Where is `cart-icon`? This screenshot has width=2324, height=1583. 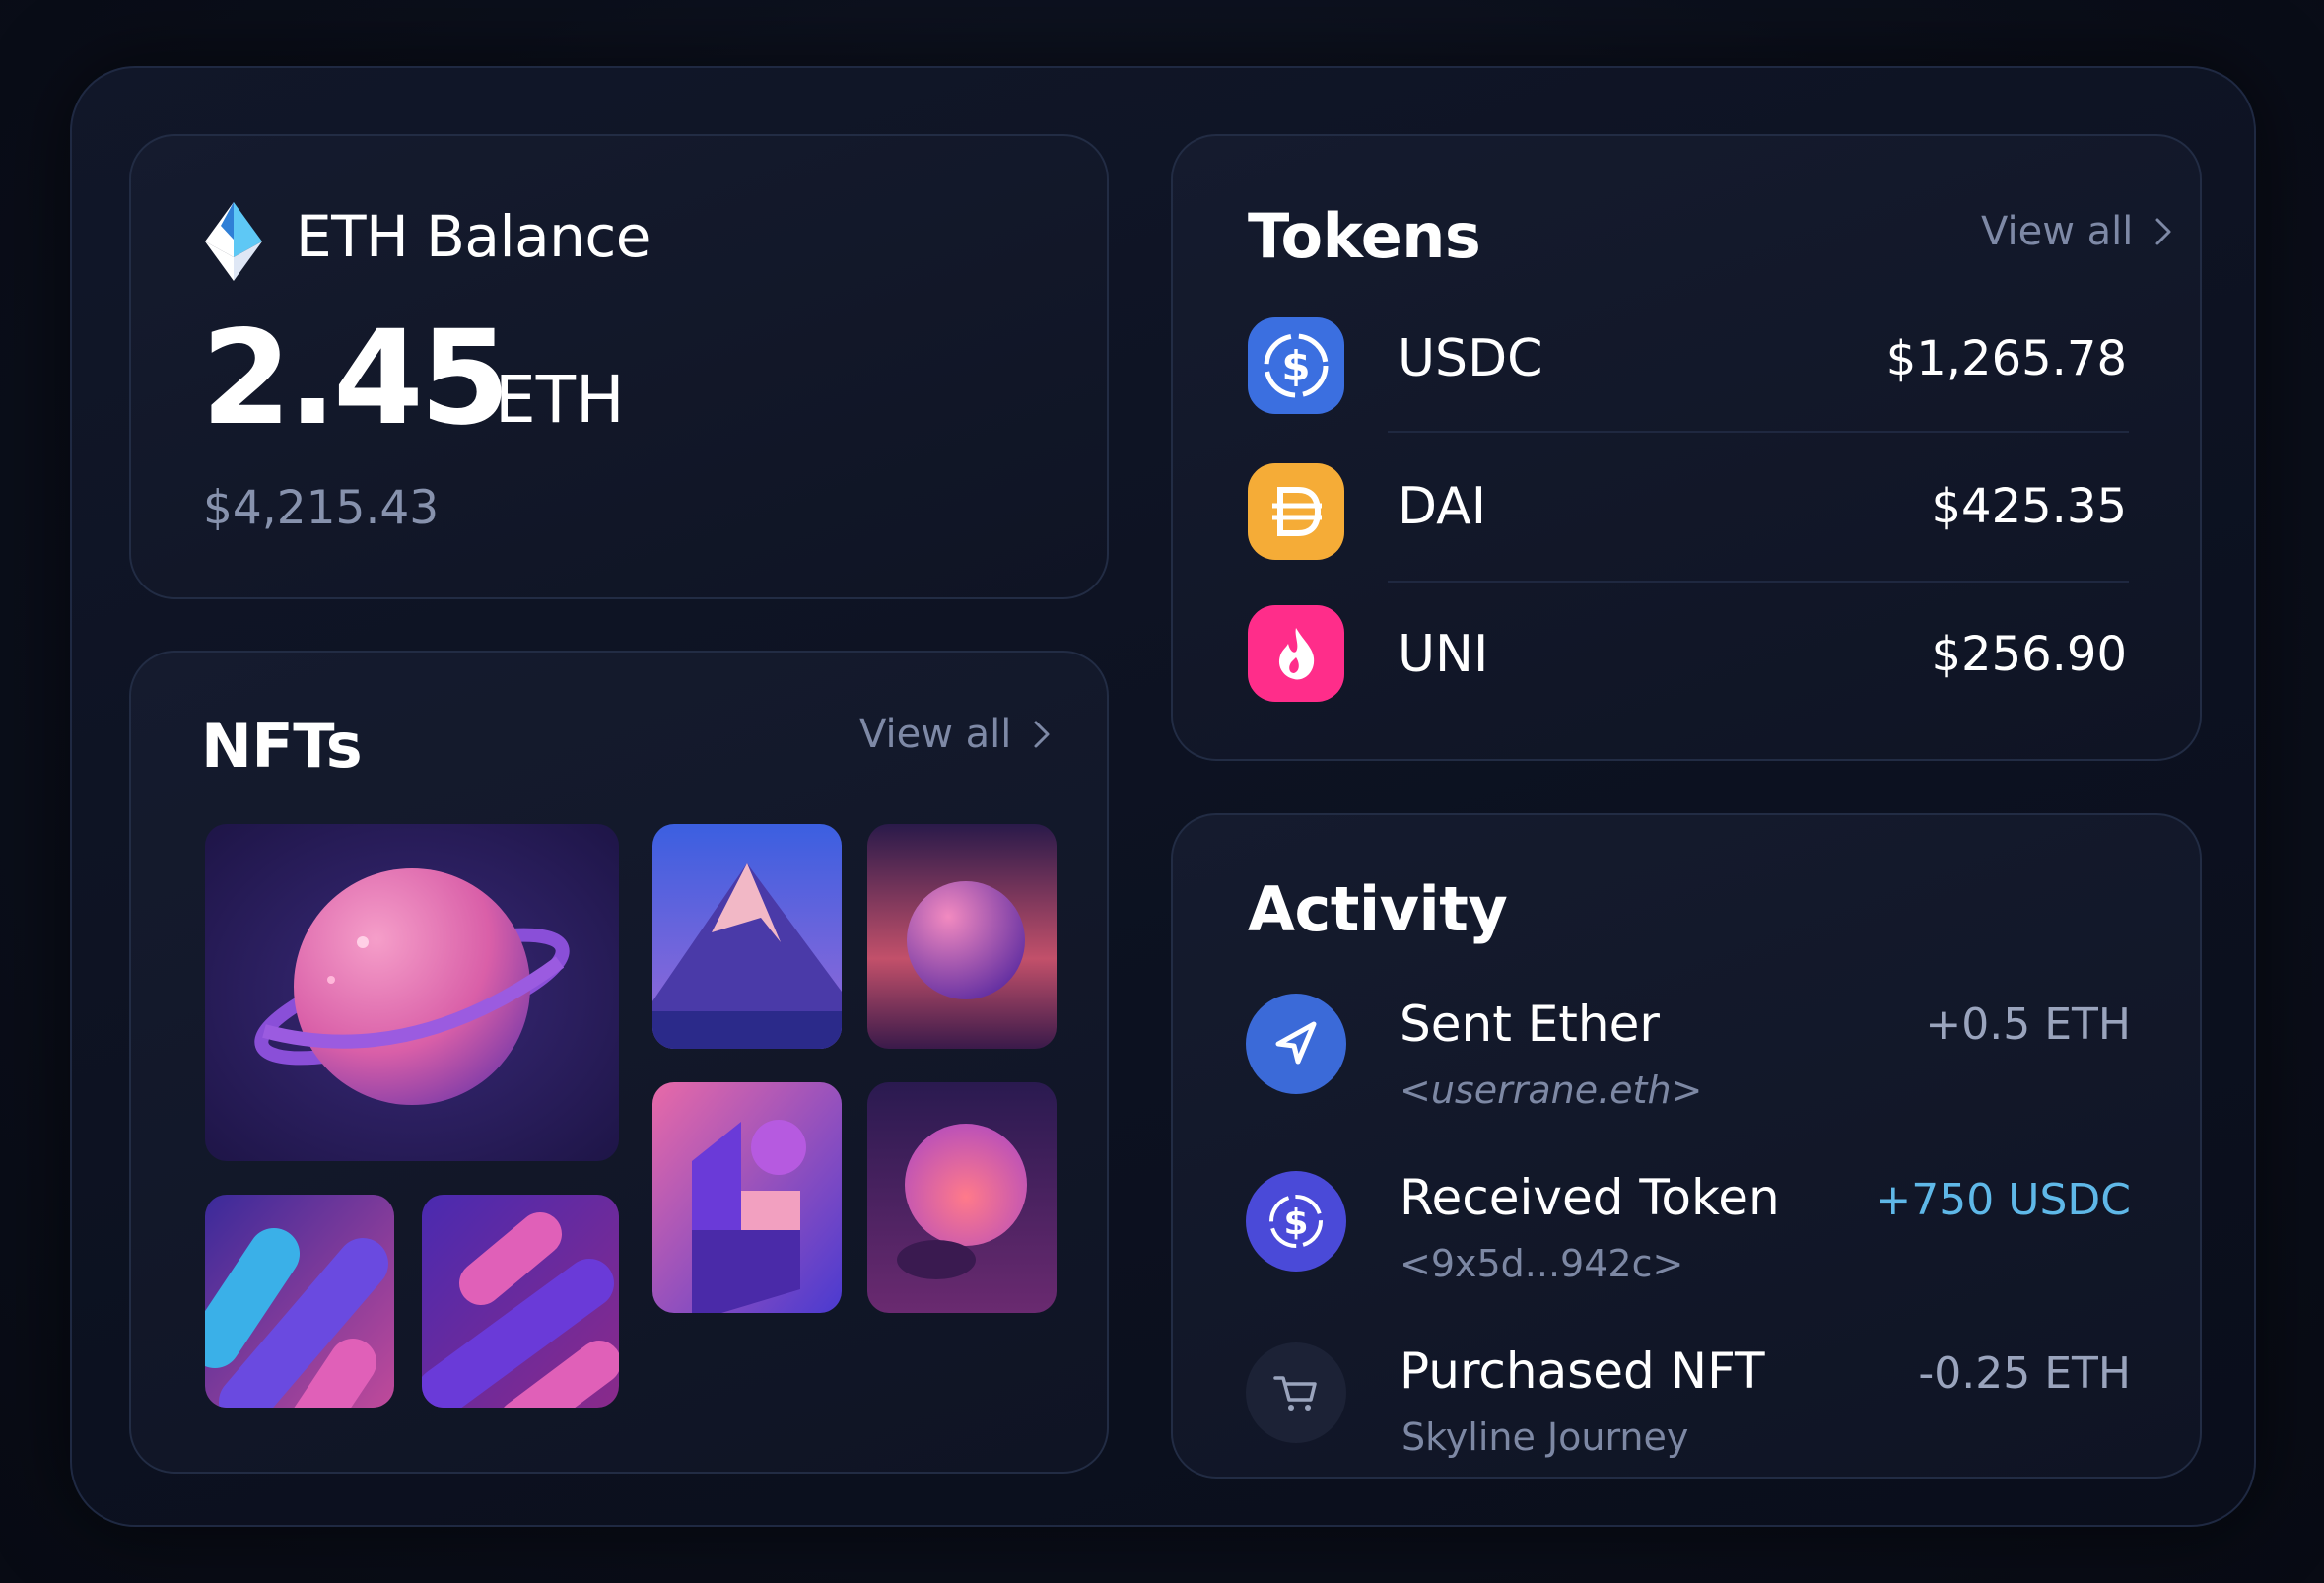
cart-icon is located at coordinates (1296, 1392).